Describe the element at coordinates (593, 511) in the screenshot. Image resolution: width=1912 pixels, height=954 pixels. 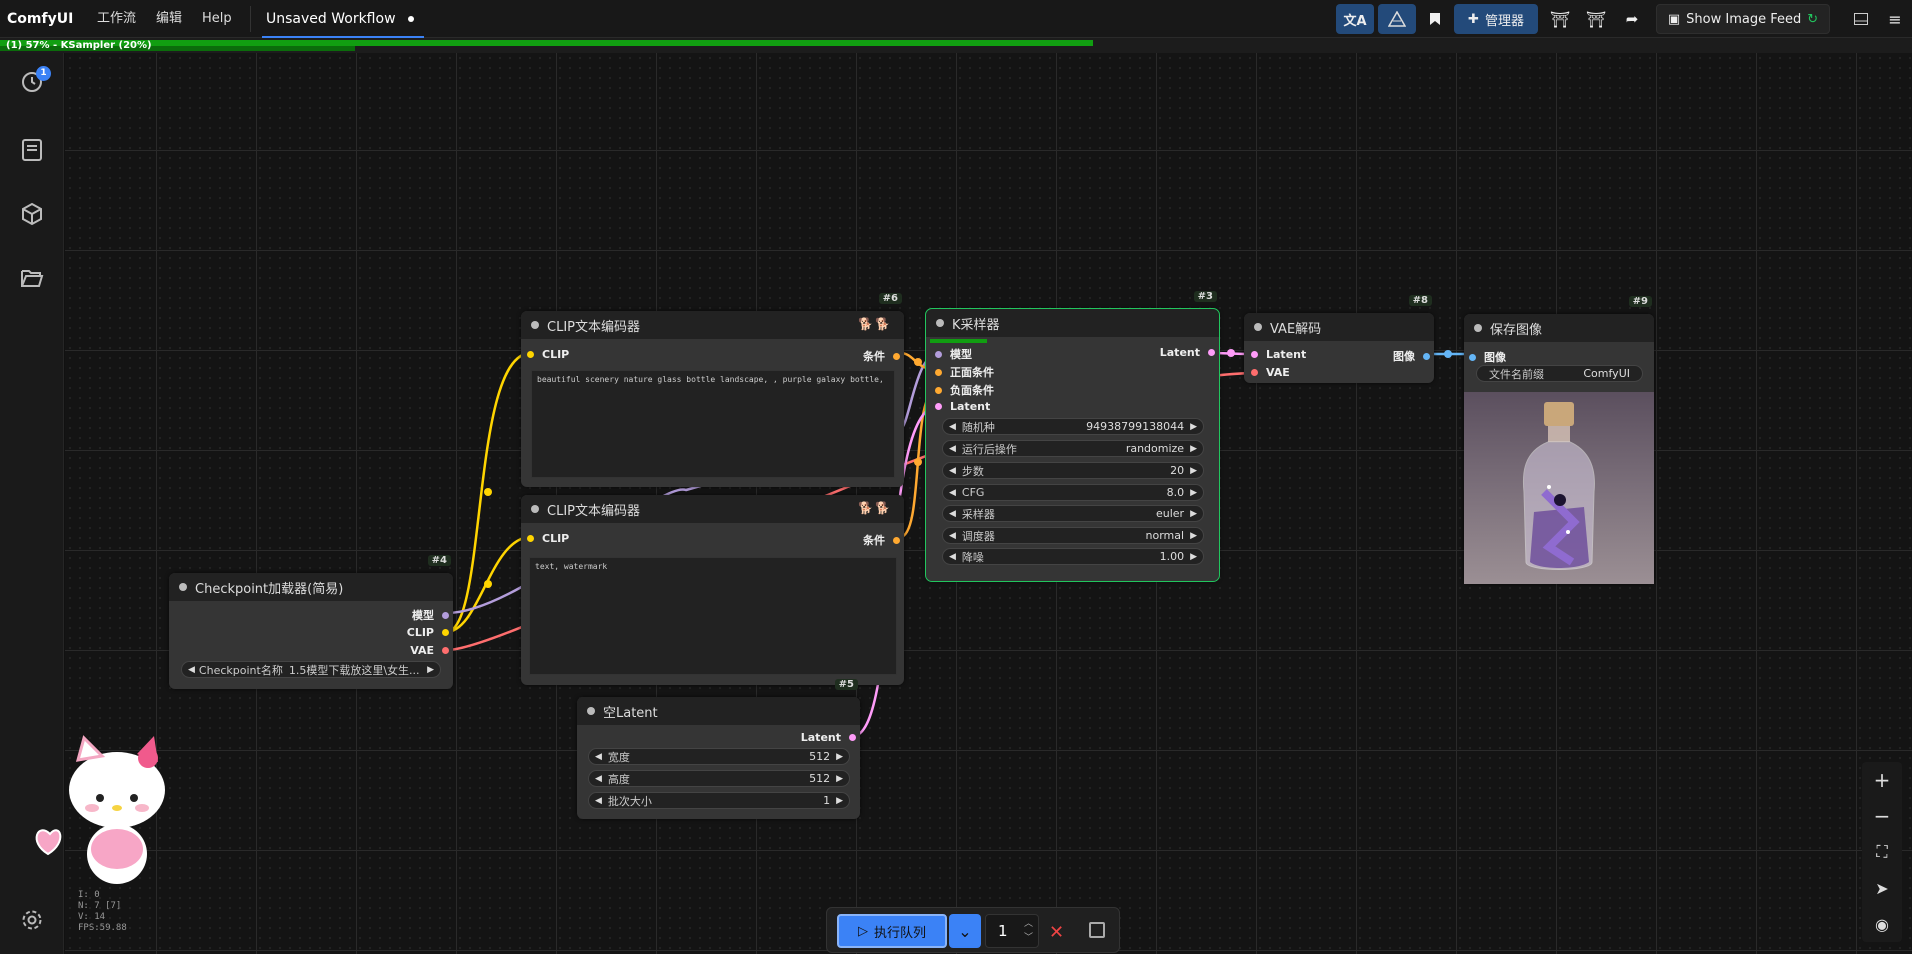
I see `node-title-text: CLIP文本编码器` at that location.